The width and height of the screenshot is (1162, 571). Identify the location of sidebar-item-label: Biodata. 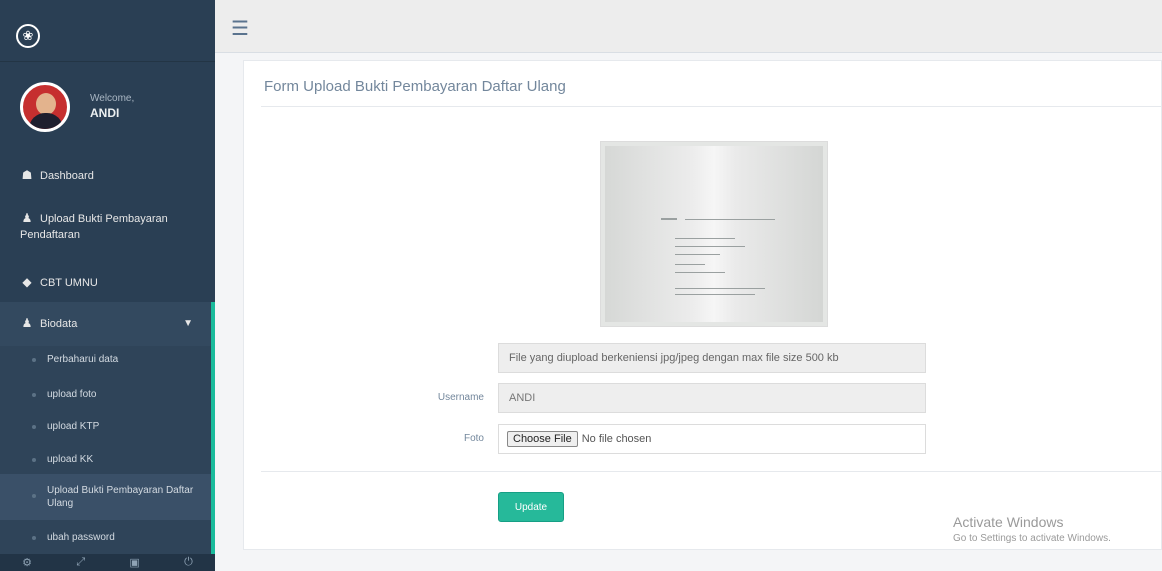
(59, 324).